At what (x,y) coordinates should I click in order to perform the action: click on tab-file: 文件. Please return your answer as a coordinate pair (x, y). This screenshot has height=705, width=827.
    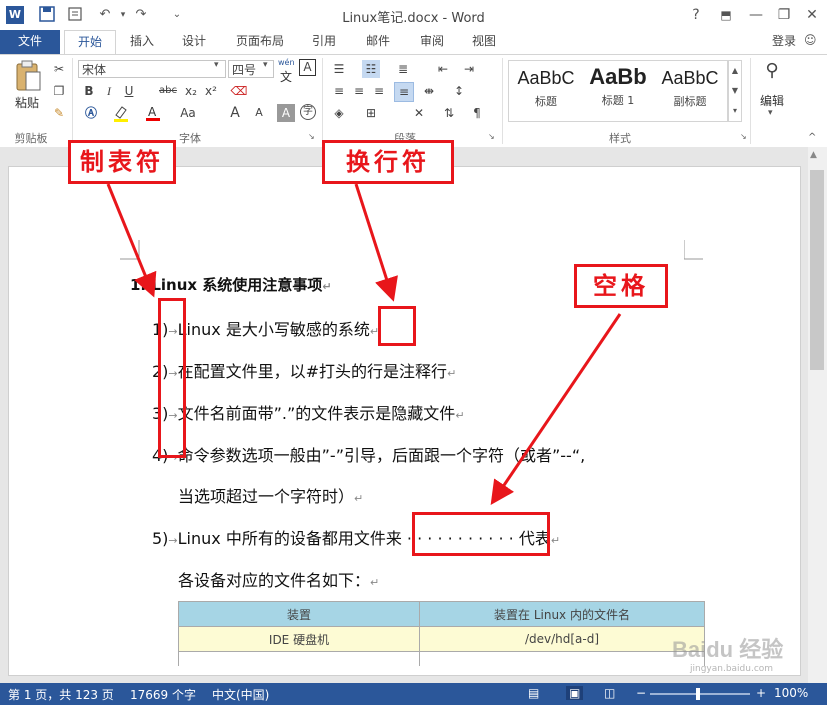
    Looking at the image, I should click on (30, 42).